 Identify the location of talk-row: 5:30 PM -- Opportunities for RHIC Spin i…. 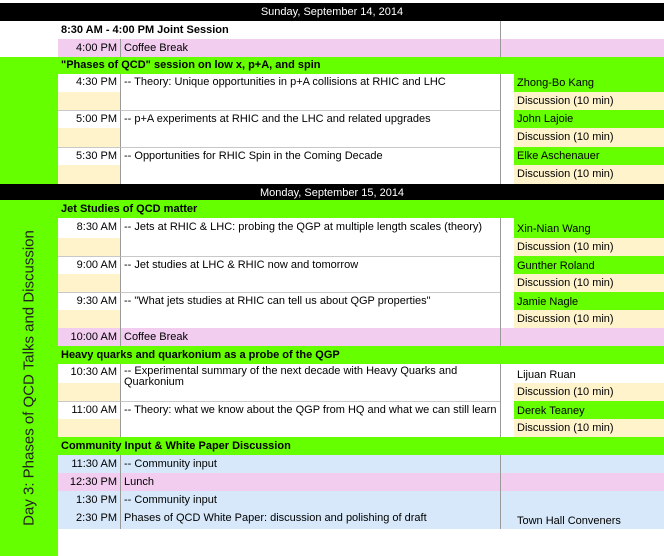
(361, 165).